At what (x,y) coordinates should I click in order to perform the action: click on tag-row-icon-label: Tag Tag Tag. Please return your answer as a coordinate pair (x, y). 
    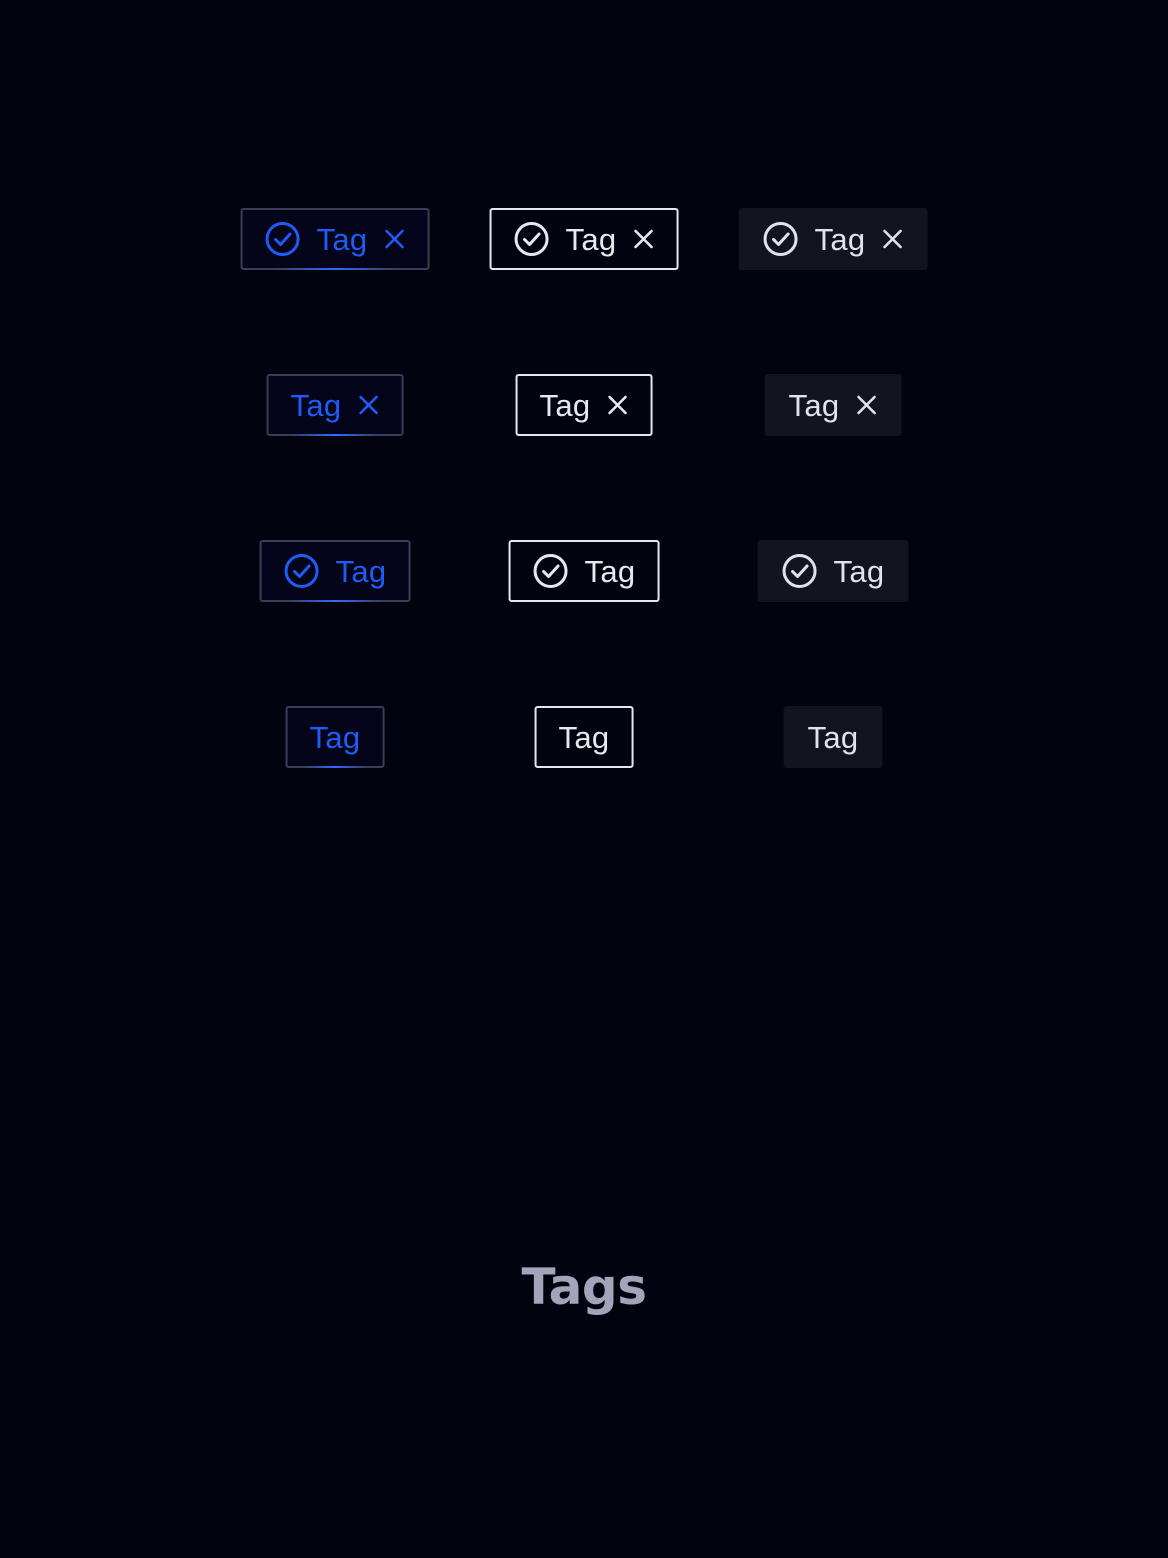
    Looking at the image, I should click on (584, 571).